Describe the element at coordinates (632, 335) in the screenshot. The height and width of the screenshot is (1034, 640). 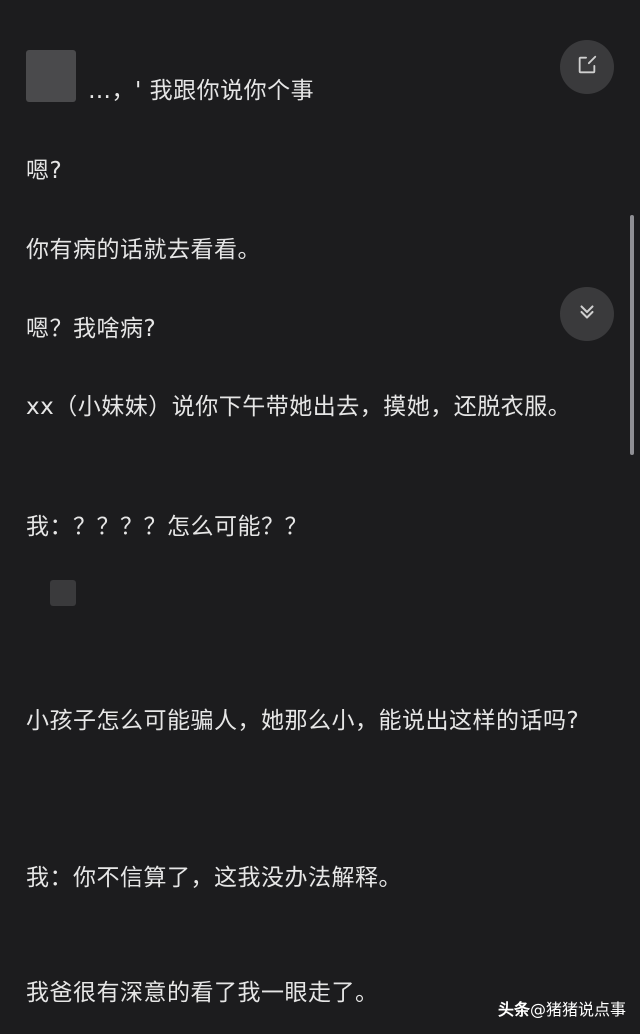
I see `scrollbar-thumb` at that location.